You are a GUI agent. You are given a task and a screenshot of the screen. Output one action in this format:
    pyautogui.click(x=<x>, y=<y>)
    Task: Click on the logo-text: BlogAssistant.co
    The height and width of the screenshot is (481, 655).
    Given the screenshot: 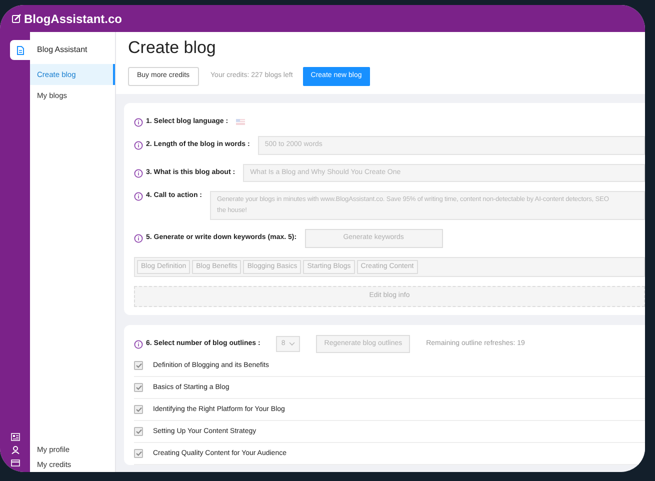 What is the action you would take?
    pyautogui.click(x=73, y=19)
    